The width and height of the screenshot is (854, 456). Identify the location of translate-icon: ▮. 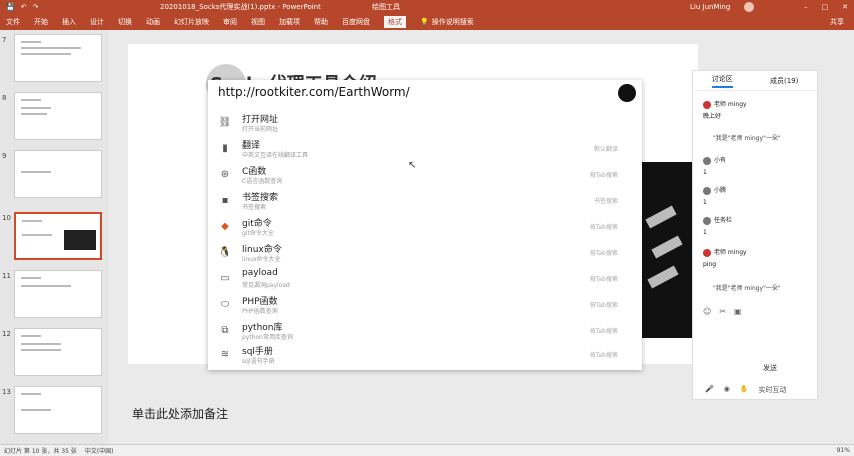
(225, 148).